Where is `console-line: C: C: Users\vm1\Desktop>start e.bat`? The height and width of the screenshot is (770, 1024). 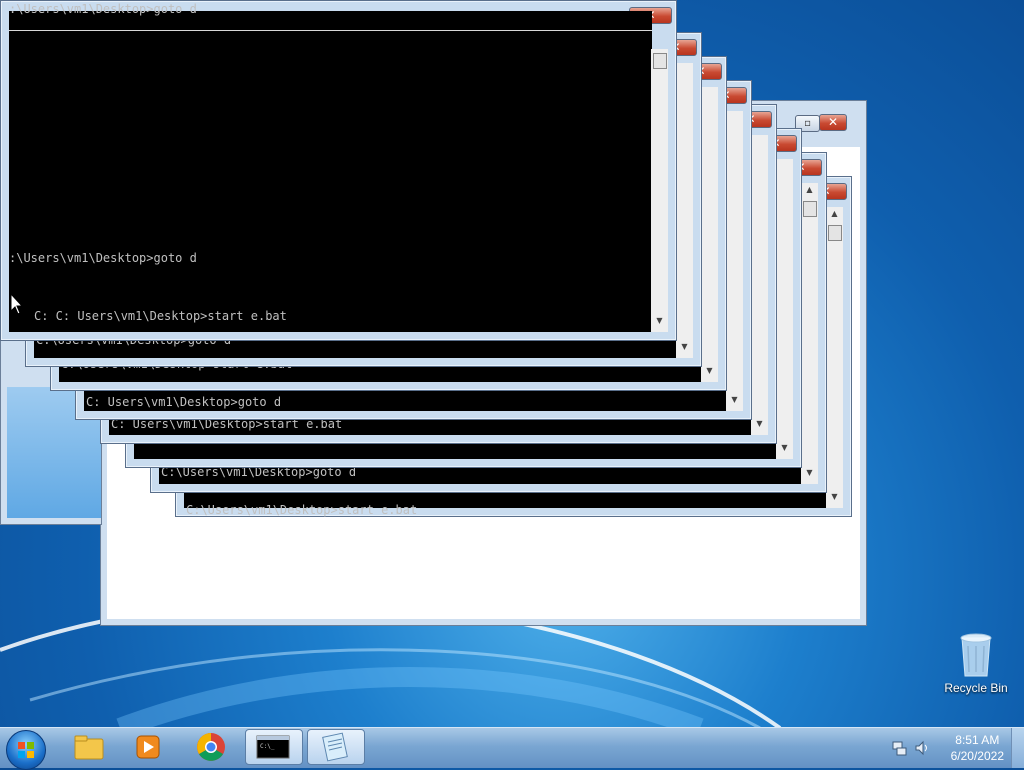 console-line: C: C: Users\vm1\Desktop>start e.bat is located at coordinates (160, 316).